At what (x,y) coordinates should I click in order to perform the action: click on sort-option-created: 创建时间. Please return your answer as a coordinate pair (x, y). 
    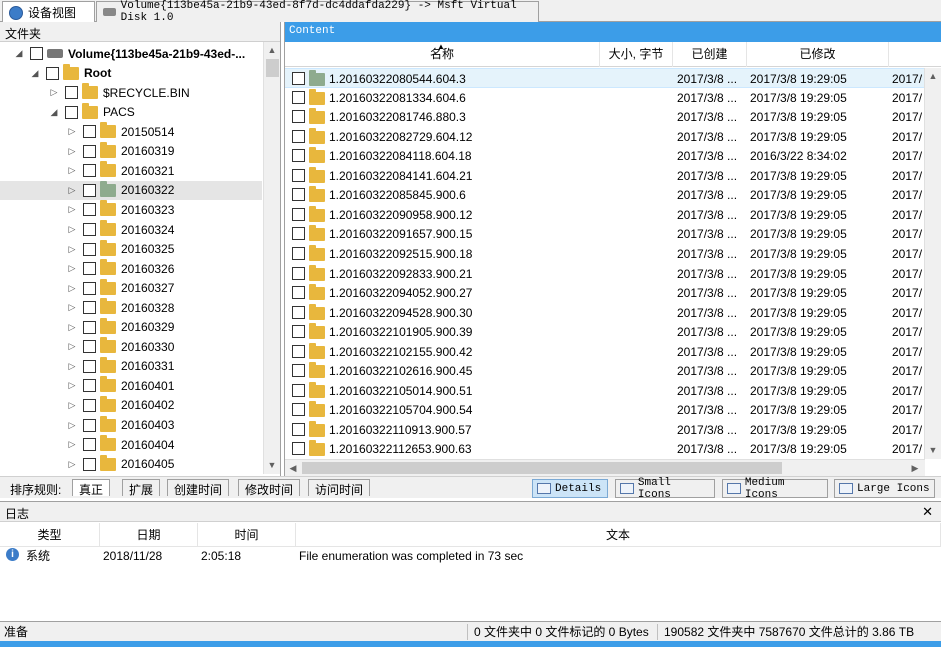
    Looking at the image, I should click on (198, 488).